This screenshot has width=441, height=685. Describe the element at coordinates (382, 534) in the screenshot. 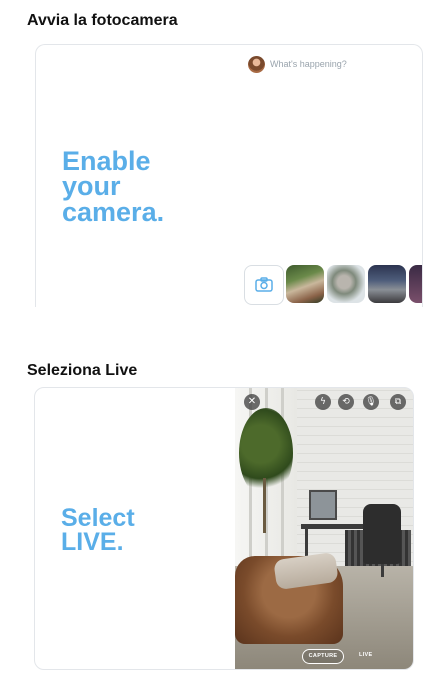

I see `viewfinder-office-chair` at that location.